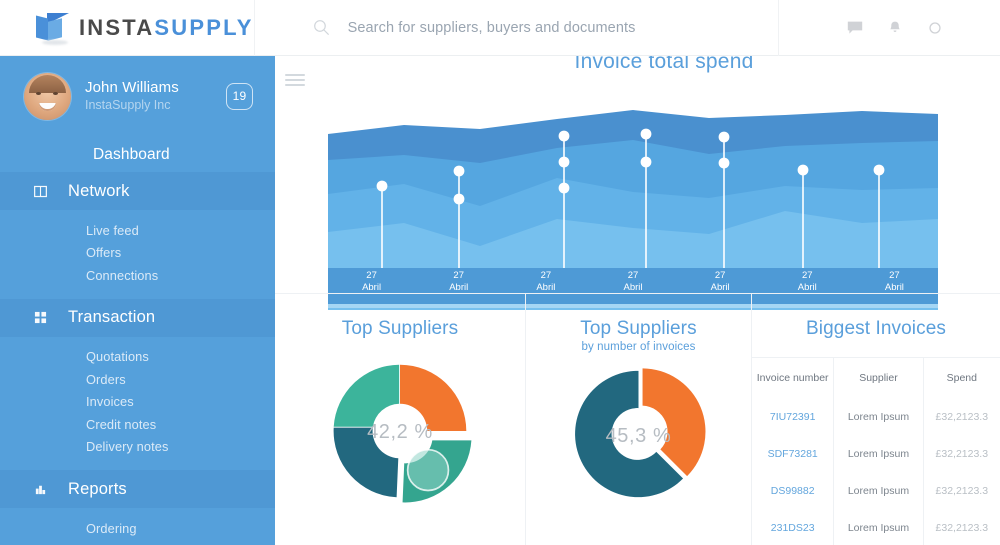 The width and height of the screenshot is (1000, 545). I want to click on notification-badge: 19, so click(239, 96).